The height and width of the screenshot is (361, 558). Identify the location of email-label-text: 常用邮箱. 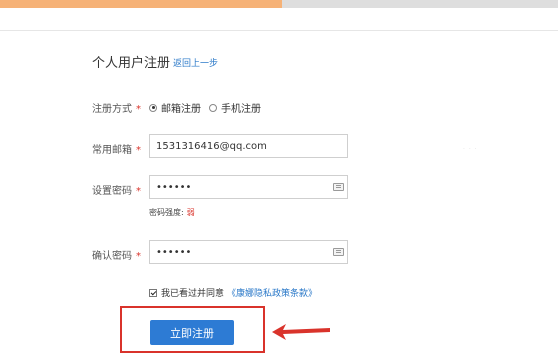
(112, 150).